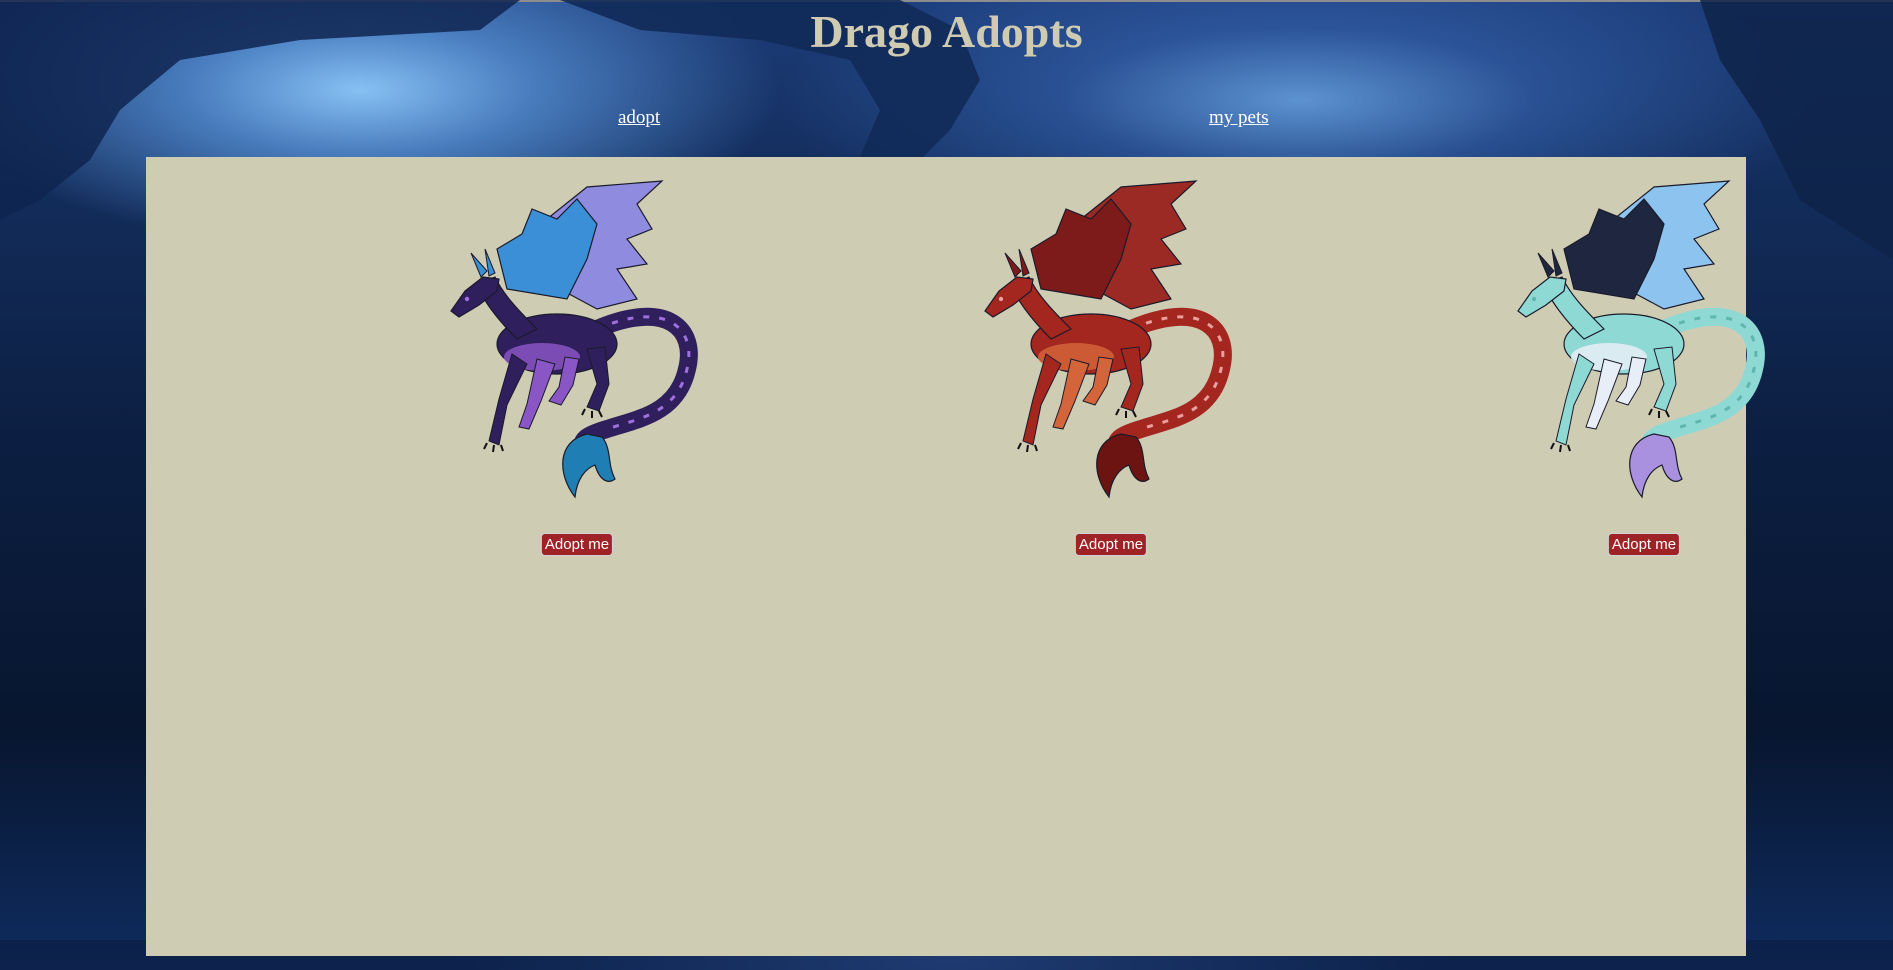 Image resolution: width=1893 pixels, height=970 pixels. Describe the element at coordinates (946, 31) in the screenshot. I see `site-title: Drago Adopts` at that location.